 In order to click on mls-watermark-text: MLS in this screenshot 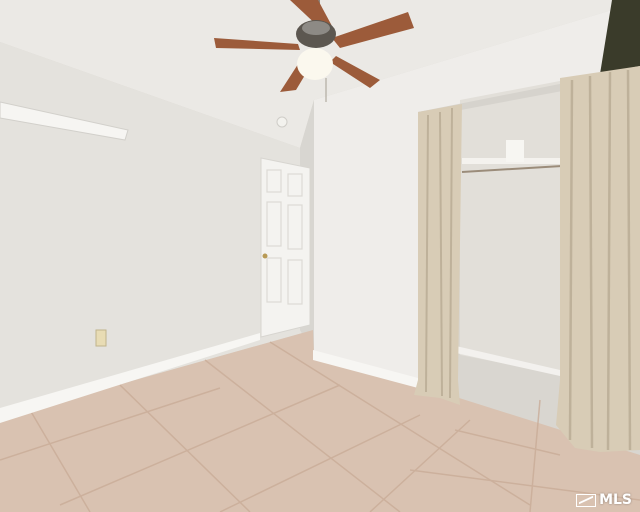, I will do `click(615, 500)`.